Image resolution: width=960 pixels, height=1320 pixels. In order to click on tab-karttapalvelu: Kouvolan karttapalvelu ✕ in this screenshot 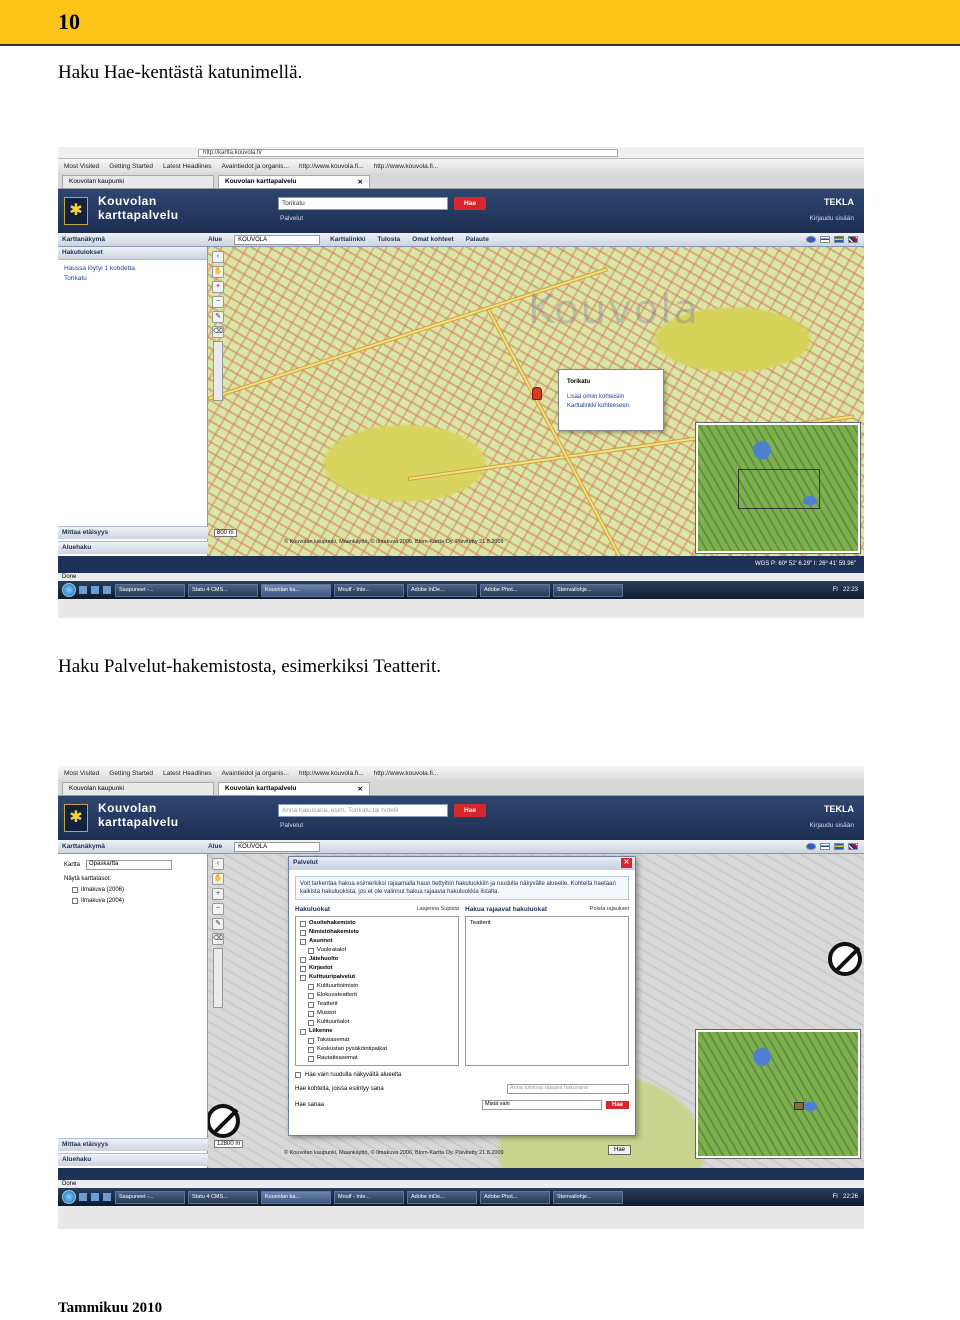, I will do `click(294, 181)`.